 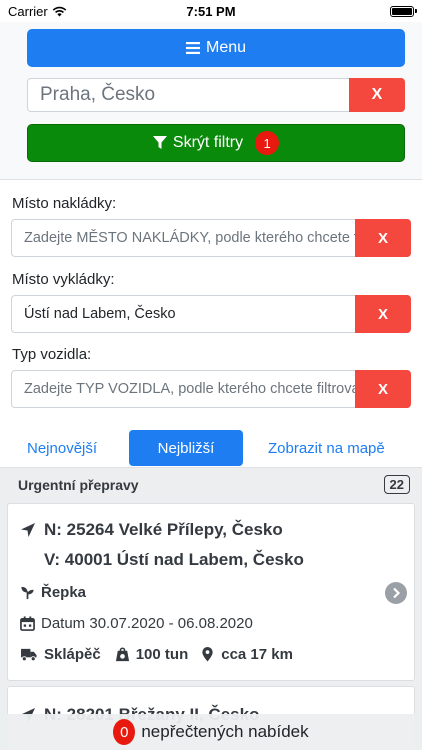 What do you see at coordinates (59, 11) in the screenshot?
I see `wifi-icon` at bounding box center [59, 11].